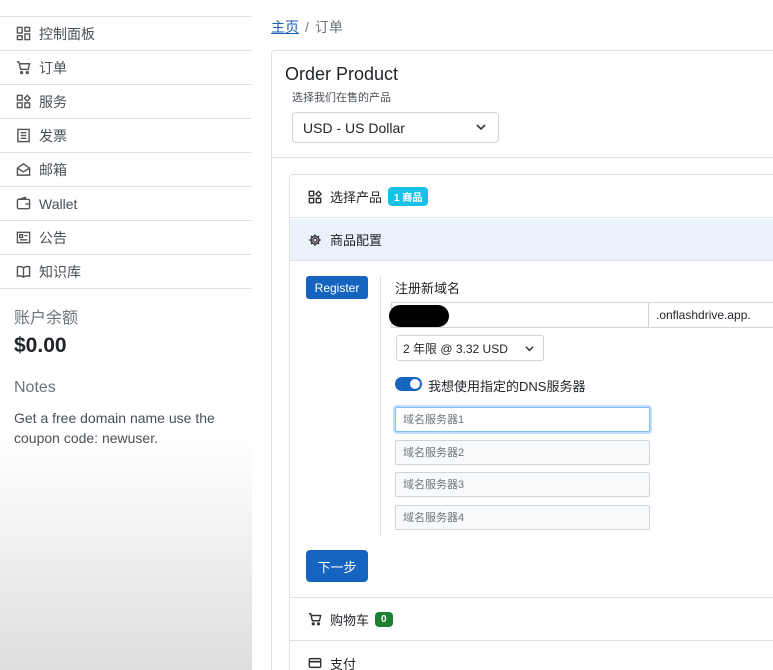  I want to click on sidebar-item-label: 知识库, so click(60, 271).